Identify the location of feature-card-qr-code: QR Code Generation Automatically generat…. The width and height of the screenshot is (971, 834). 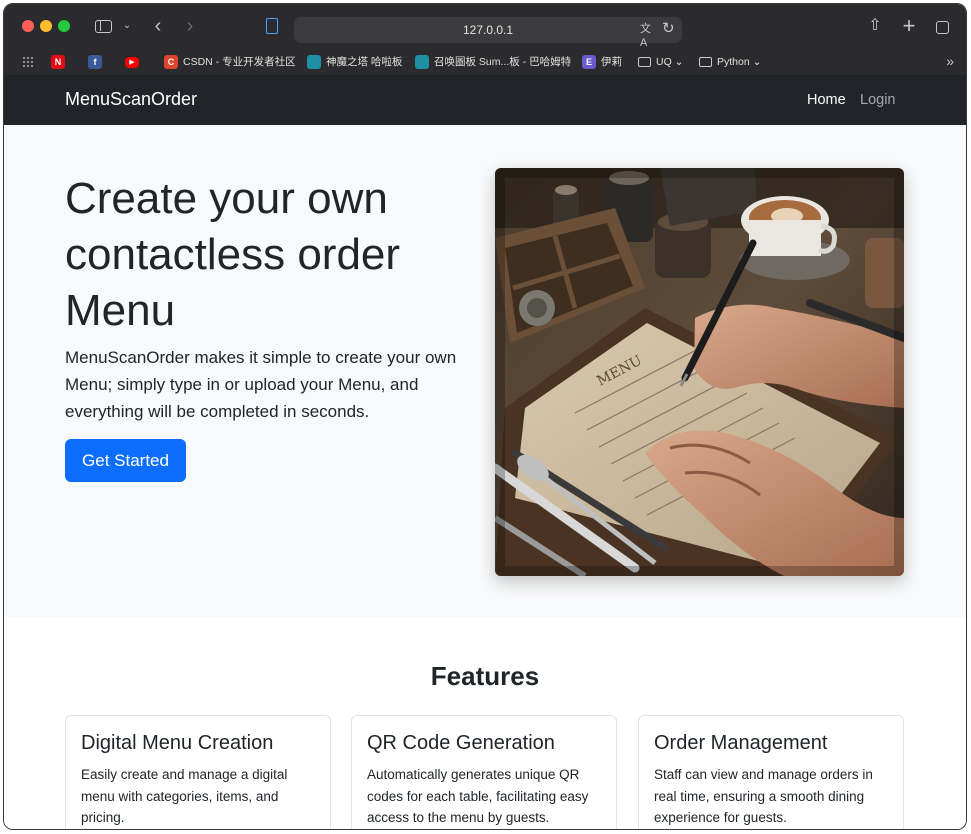
(484, 772).